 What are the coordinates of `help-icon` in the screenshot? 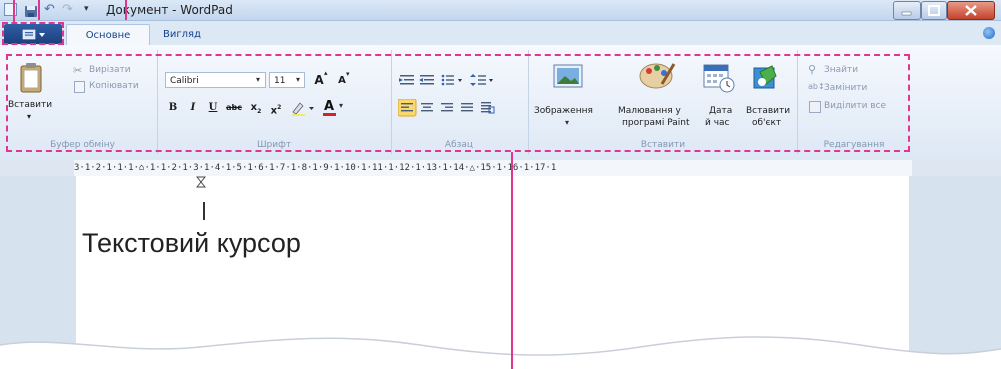 It's located at (989, 33).